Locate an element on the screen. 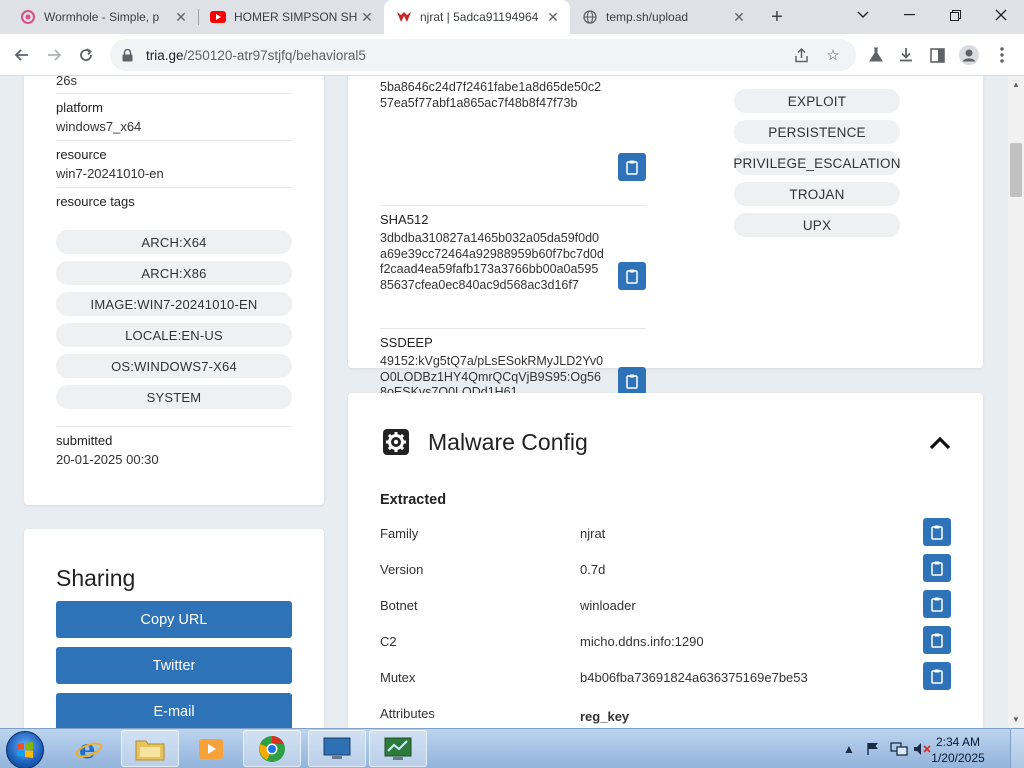  copy-url-button: Copy URL is located at coordinates (174, 619).